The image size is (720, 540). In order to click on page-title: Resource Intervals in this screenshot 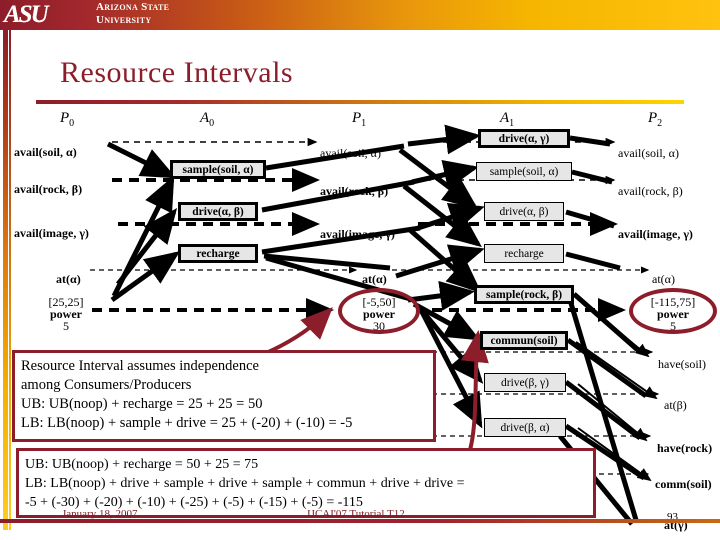, I will do `click(177, 72)`.